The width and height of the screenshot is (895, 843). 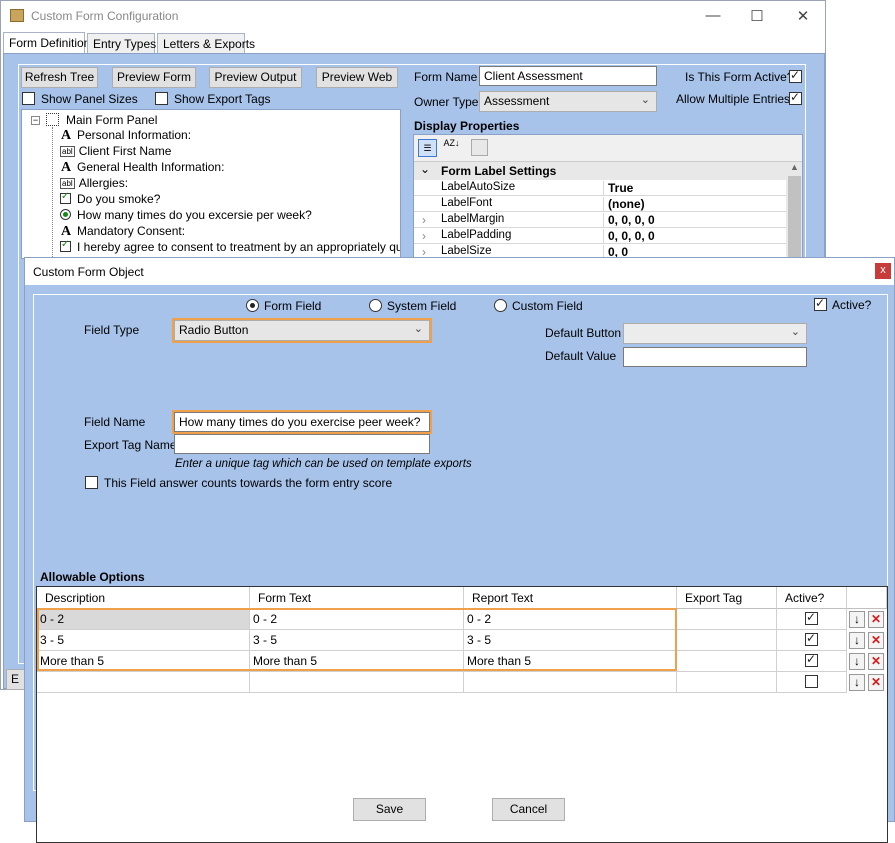 What do you see at coordinates (600, 236) in the screenshot?
I see `property-row: › LabelPadding 0, 0, 0, 0` at bounding box center [600, 236].